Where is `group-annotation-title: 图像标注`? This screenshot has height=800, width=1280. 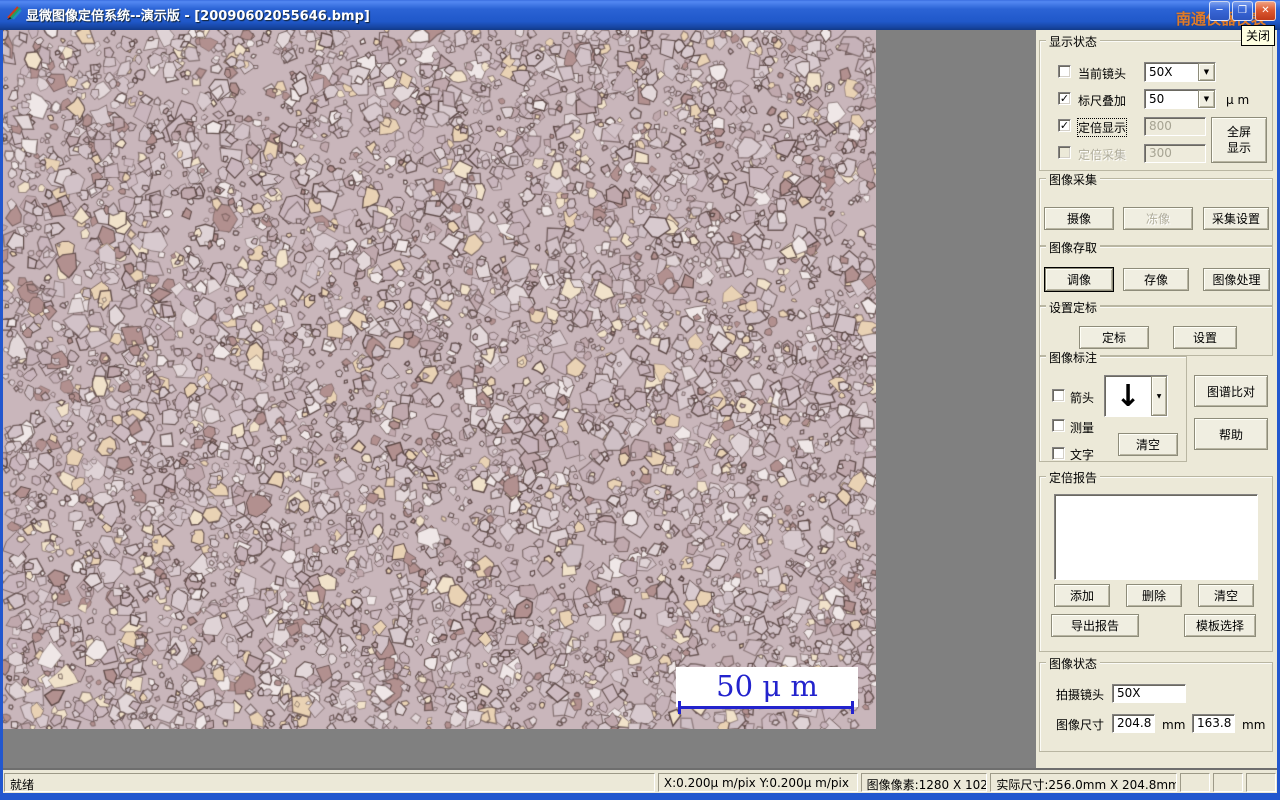
group-annotation-title: 图像标注 is located at coordinates (1073, 357).